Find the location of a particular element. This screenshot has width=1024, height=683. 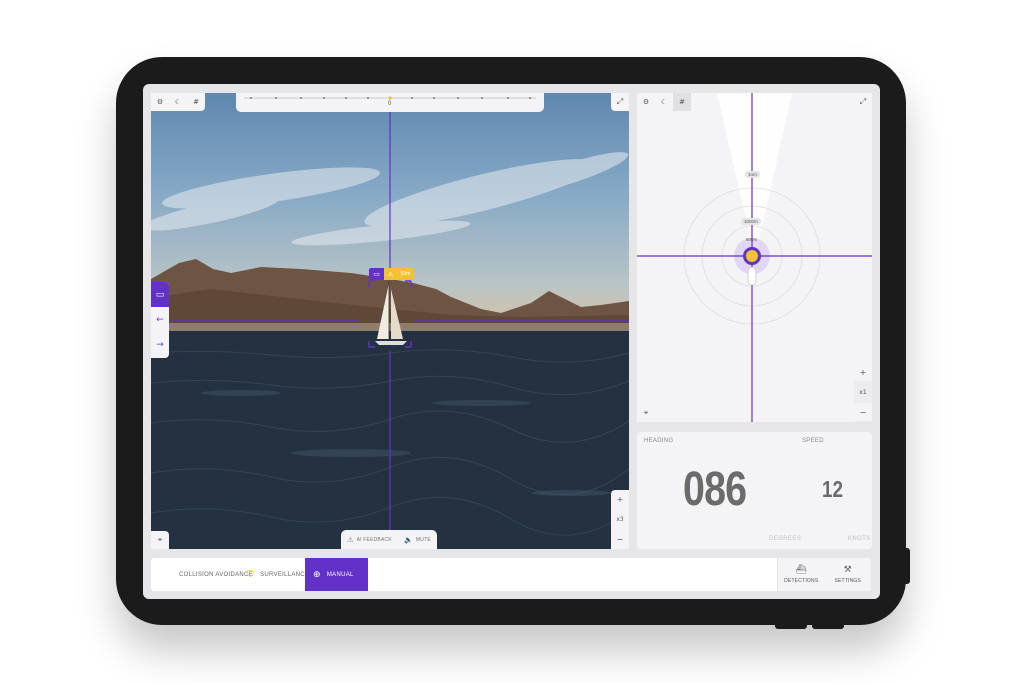

mode-label: MANUAL is located at coordinates (340, 574).